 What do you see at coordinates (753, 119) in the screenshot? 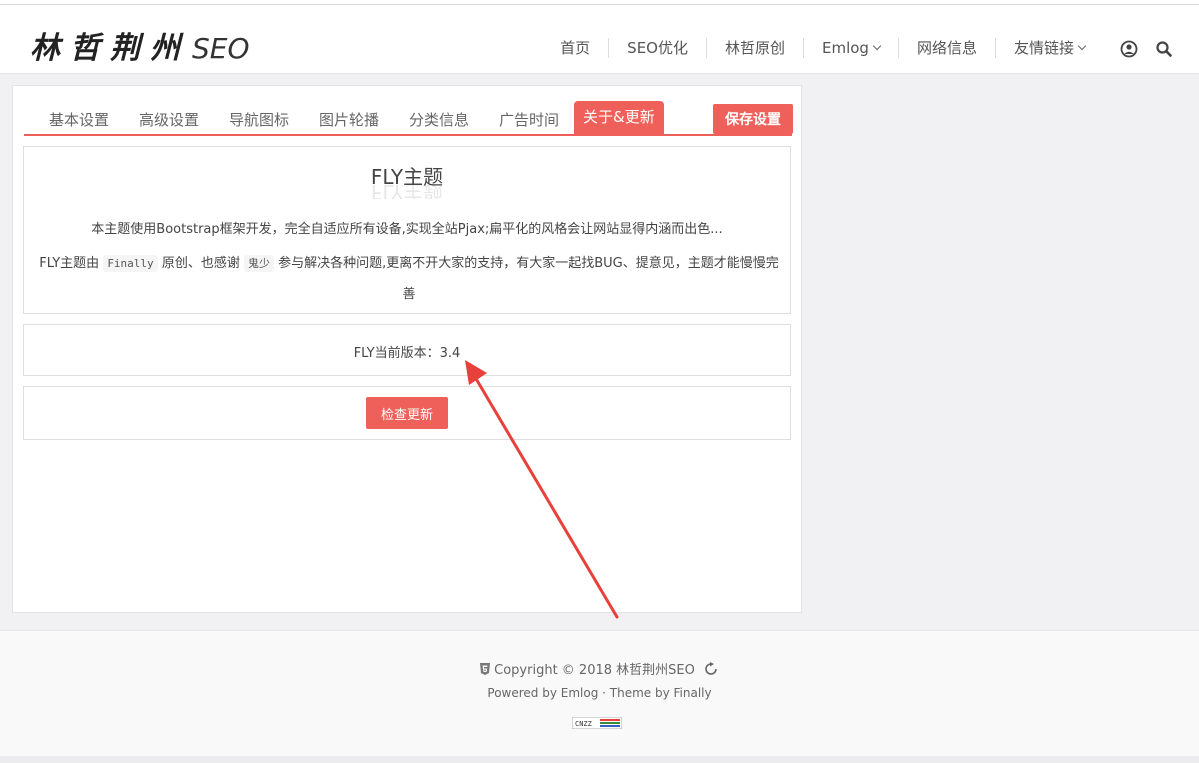
I see `save-settings-button: 保存设置` at bounding box center [753, 119].